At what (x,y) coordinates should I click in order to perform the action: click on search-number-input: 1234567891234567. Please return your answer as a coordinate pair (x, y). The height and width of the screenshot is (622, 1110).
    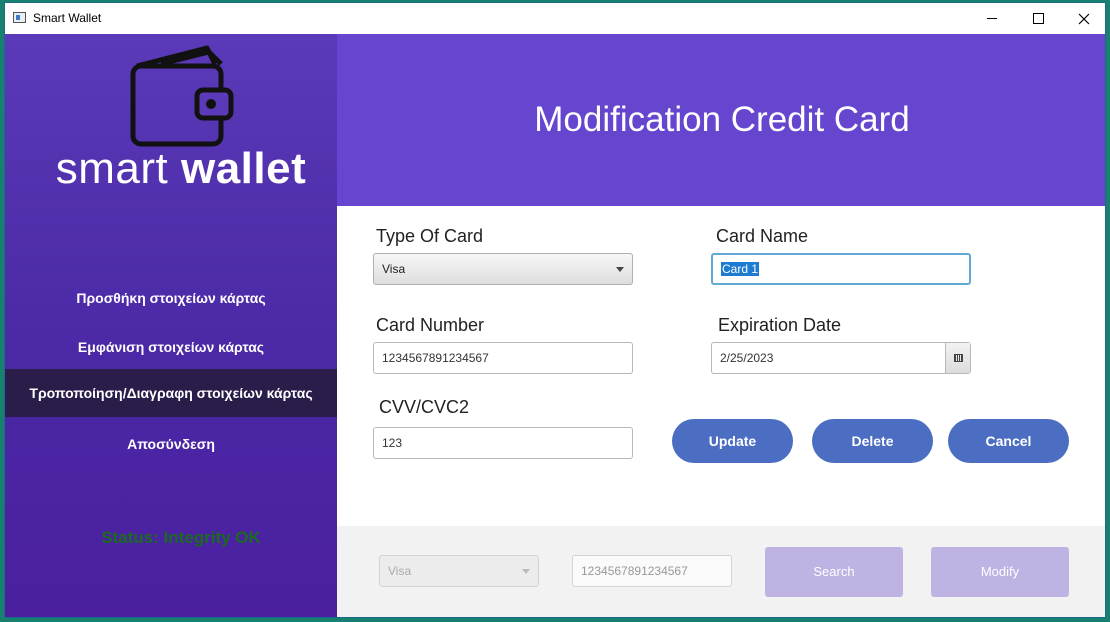
    Looking at the image, I should click on (652, 571).